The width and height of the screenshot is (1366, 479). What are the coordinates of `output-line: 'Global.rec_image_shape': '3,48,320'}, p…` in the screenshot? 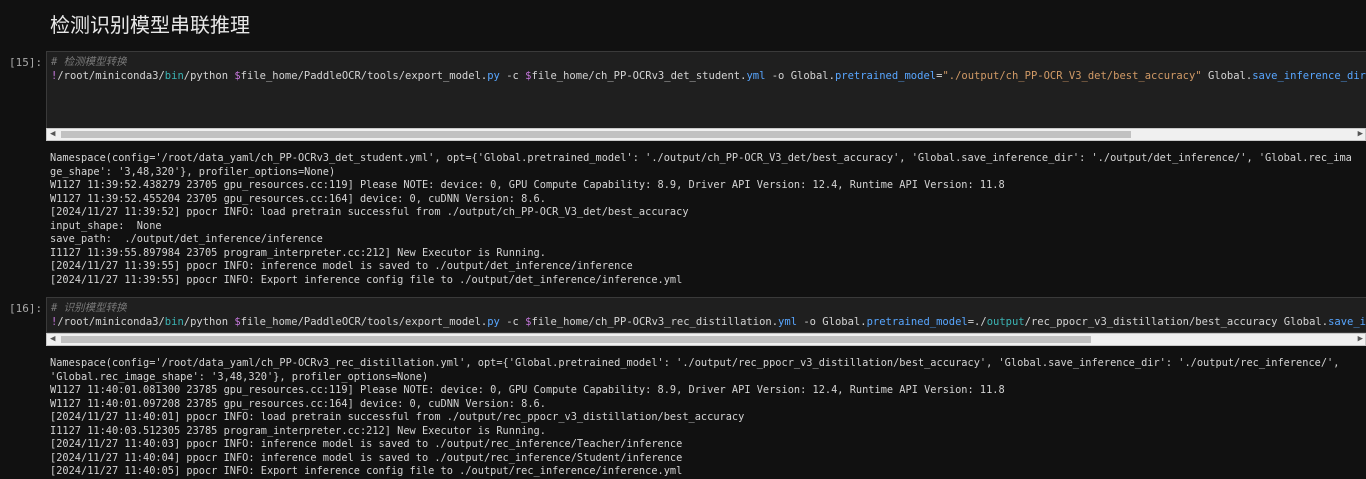 It's located at (239, 376).